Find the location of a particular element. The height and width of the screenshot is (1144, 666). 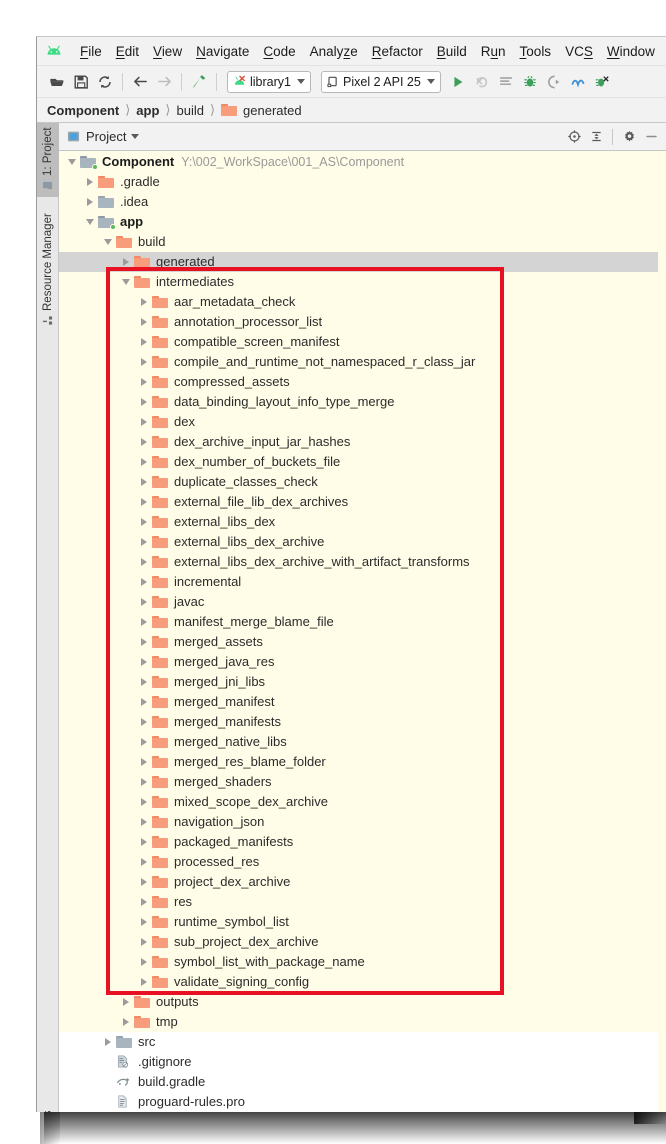

menu-run: Run is located at coordinates (493, 51).